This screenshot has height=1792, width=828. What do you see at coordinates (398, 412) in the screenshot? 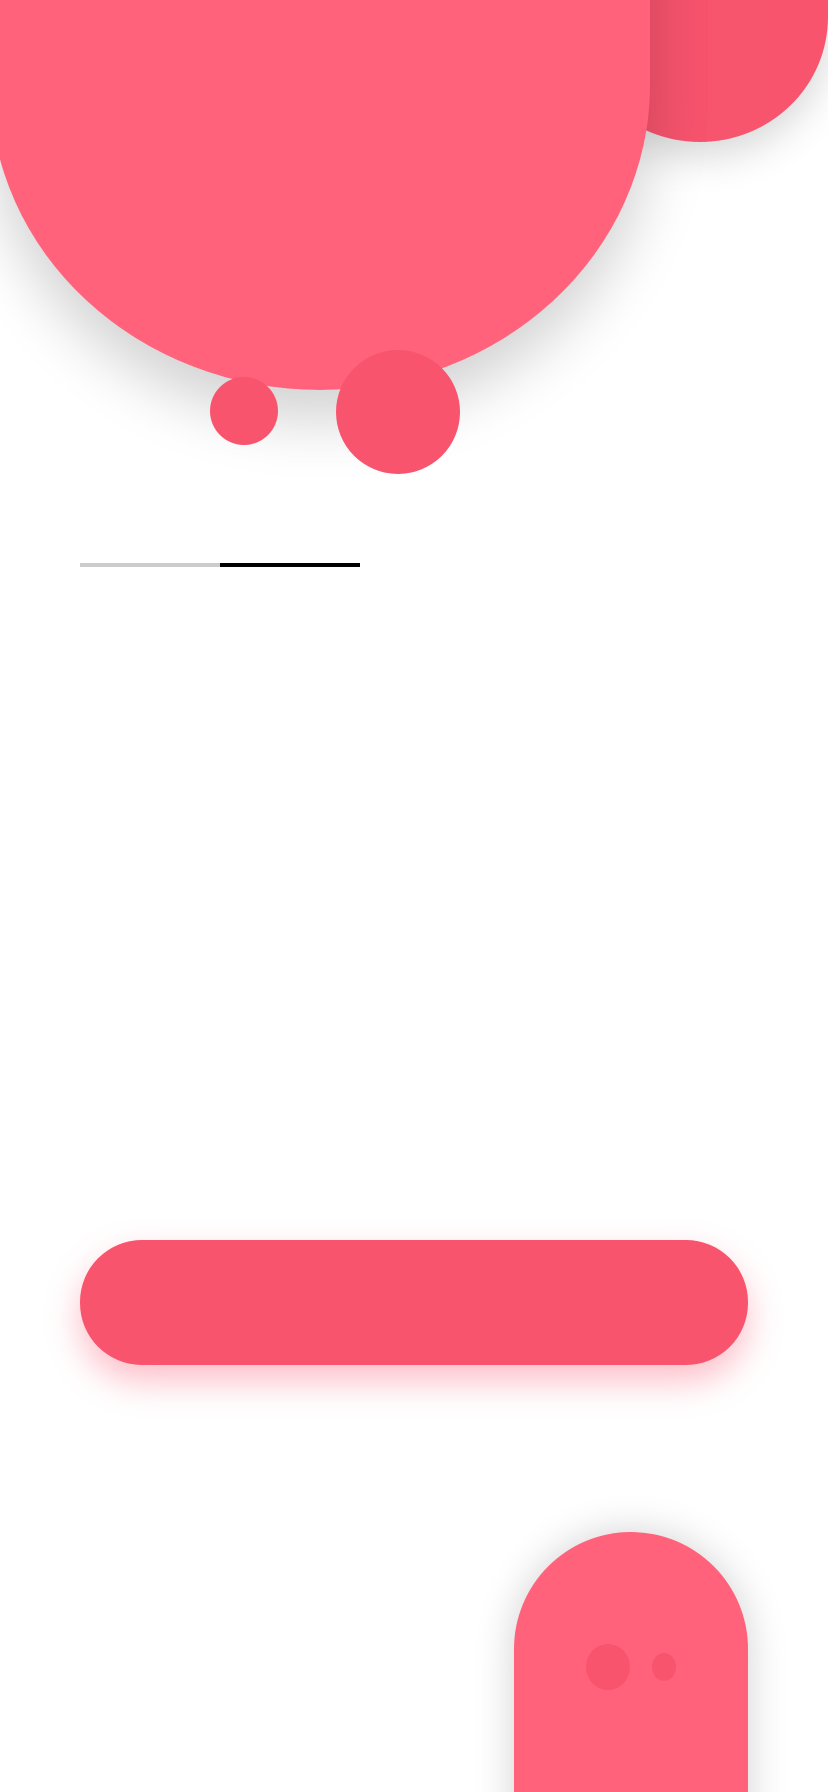
I see `blob-eye-large-icon` at bounding box center [398, 412].